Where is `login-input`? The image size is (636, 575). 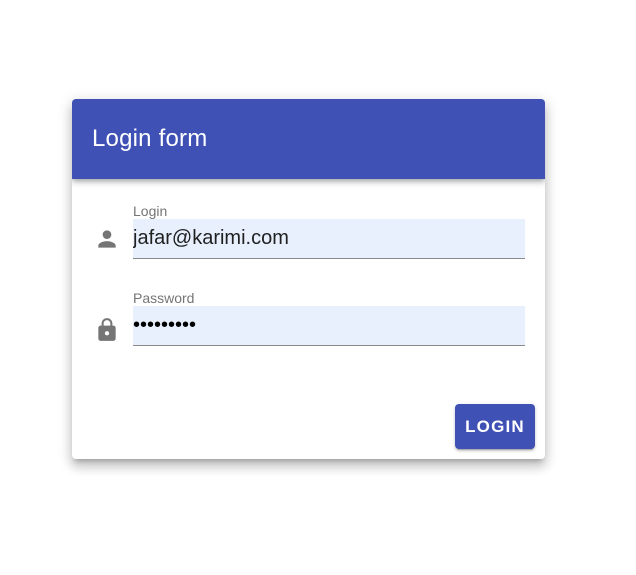 login-input is located at coordinates (329, 239).